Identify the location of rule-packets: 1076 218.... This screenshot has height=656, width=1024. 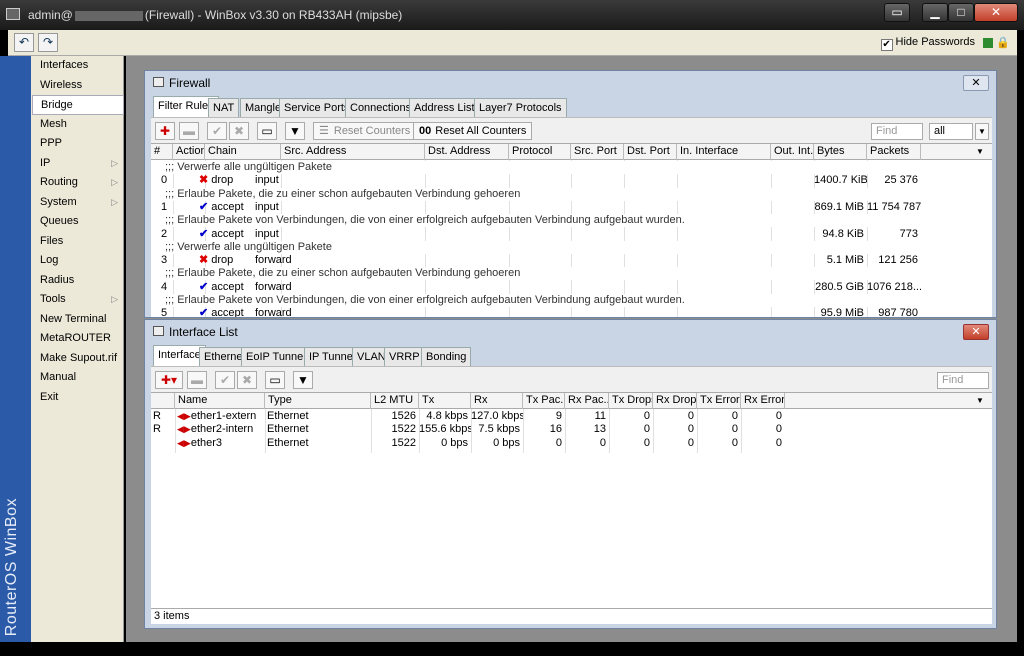
(894, 286).